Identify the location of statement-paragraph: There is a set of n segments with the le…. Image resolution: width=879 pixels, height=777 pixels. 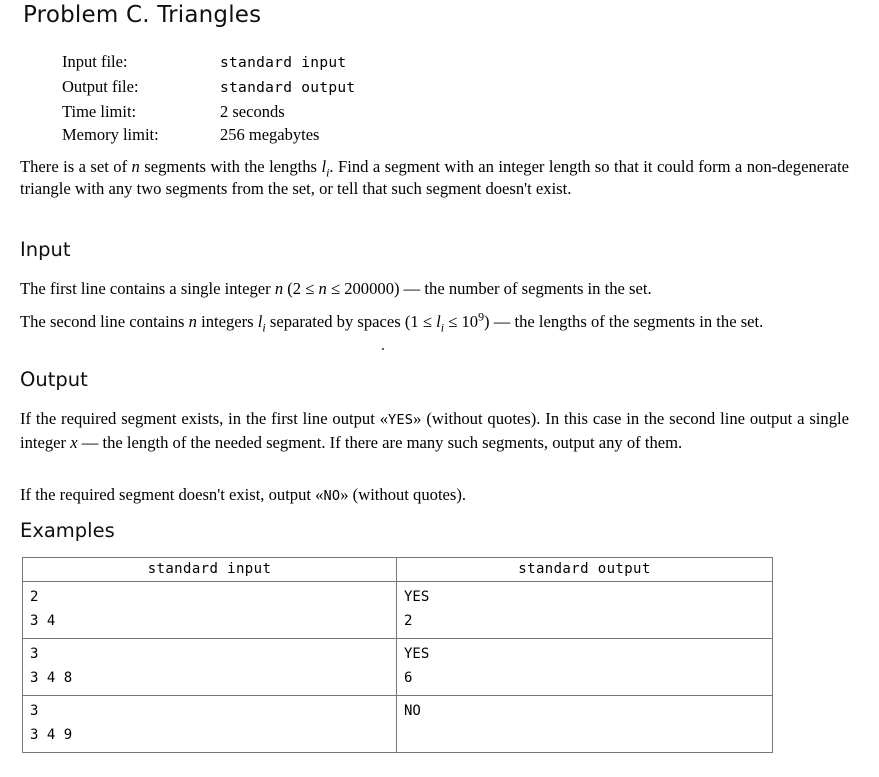
(434, 177).